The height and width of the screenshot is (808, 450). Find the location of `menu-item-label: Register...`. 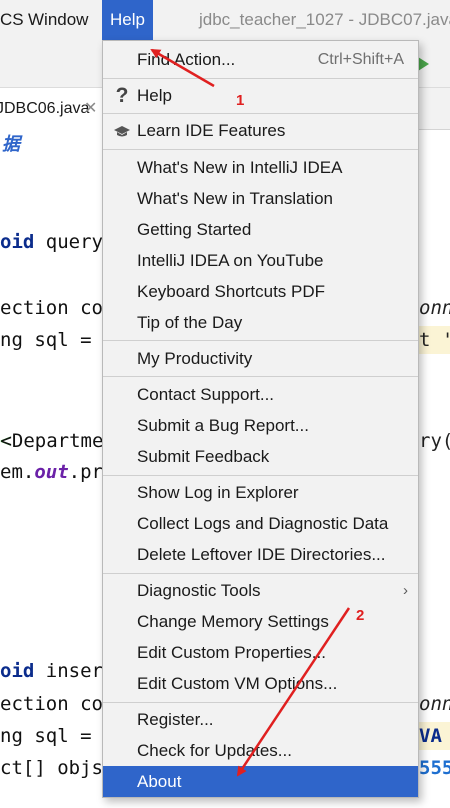

menu-item-label: Register... is located at coordinates (175, 719).